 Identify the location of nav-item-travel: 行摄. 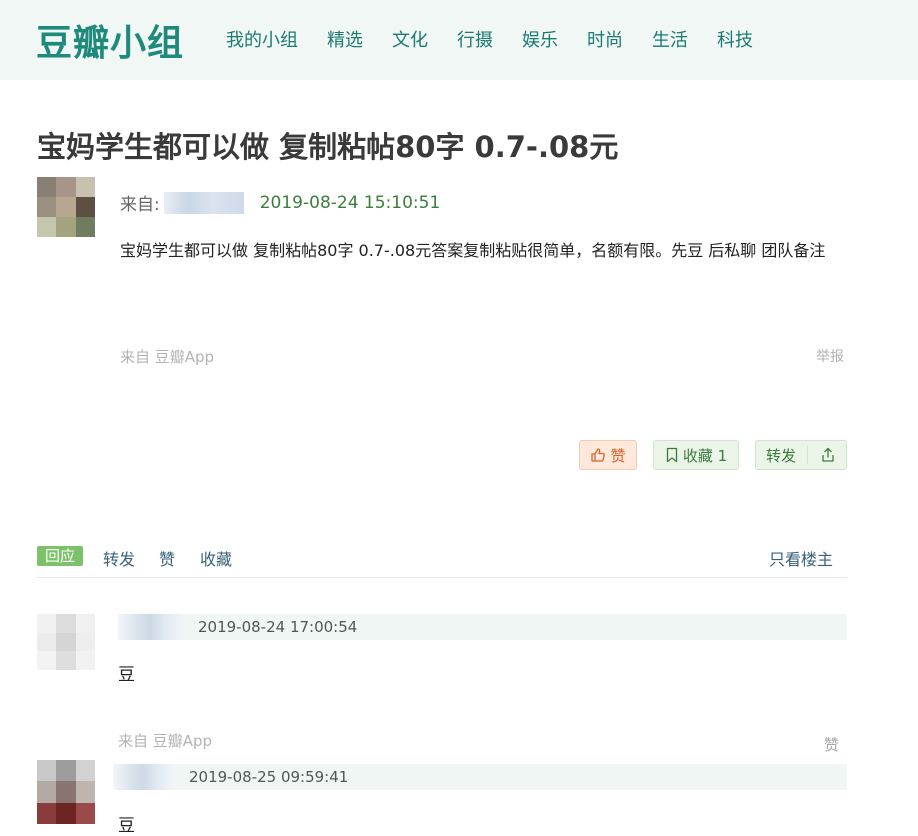
(475, 39).